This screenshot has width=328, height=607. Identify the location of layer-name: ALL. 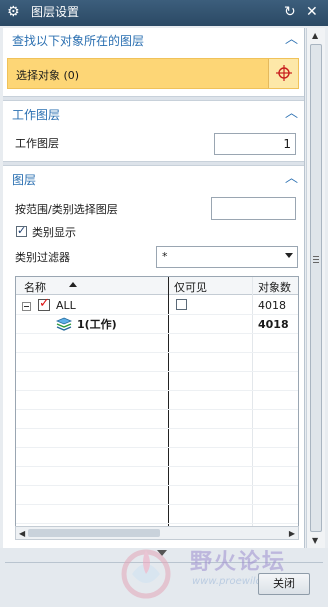
(66, 305).